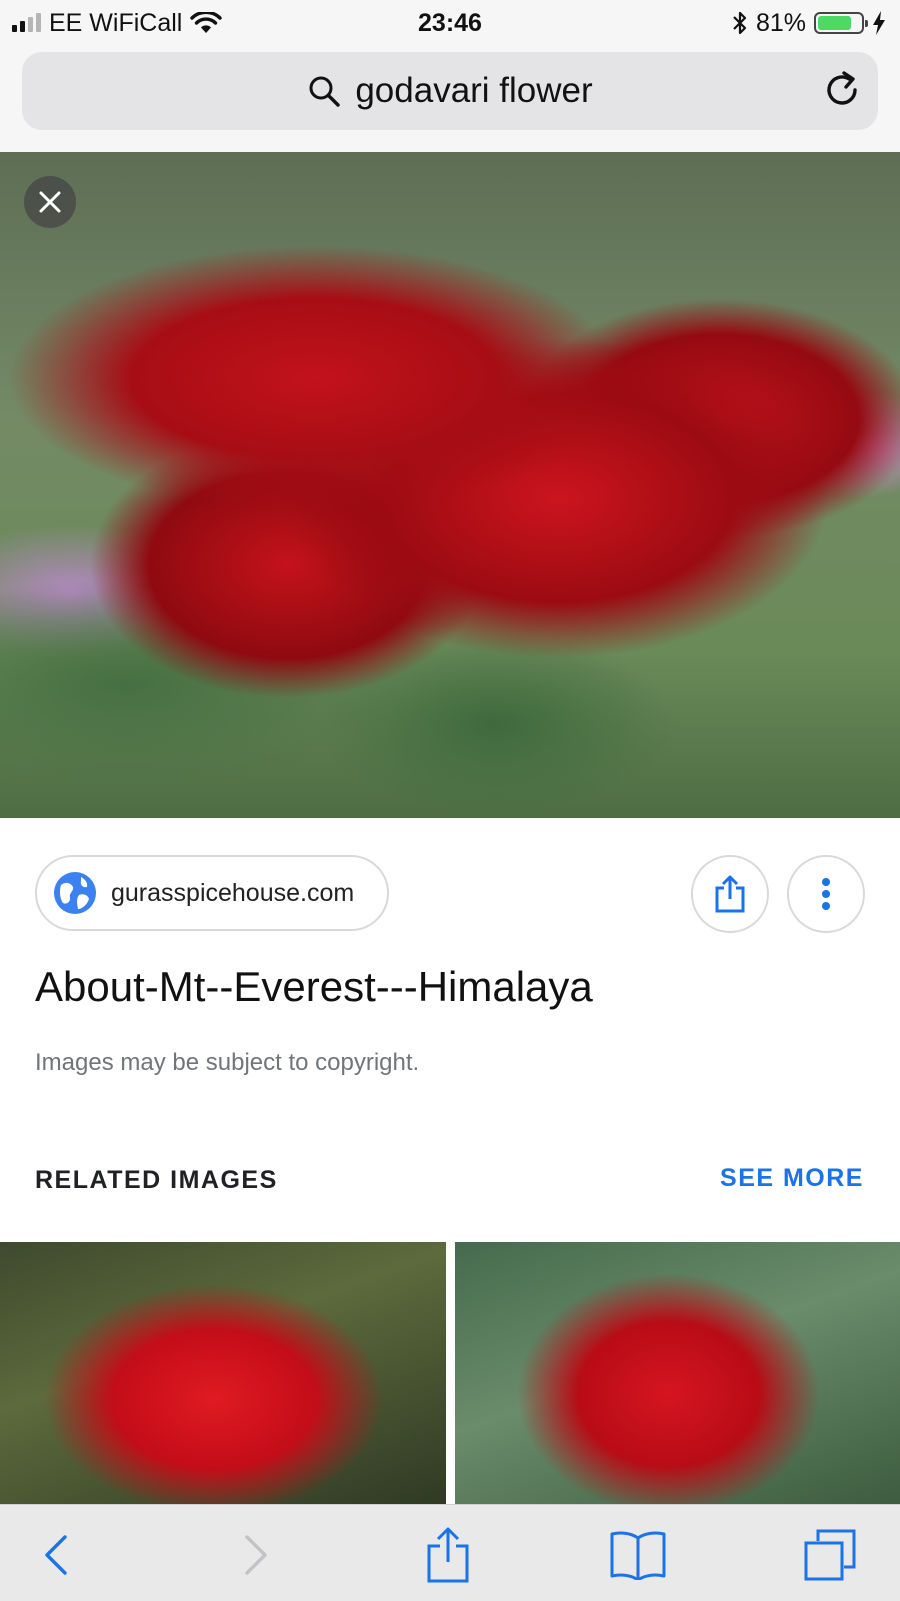 Image resolution: width=900 pixels, height=1601 pixels. What do you see at coordinates (156, 1180) in the screenshot?
I see `related-images-heading: RELATED IMAGES` at bounding box center [156, 1180].